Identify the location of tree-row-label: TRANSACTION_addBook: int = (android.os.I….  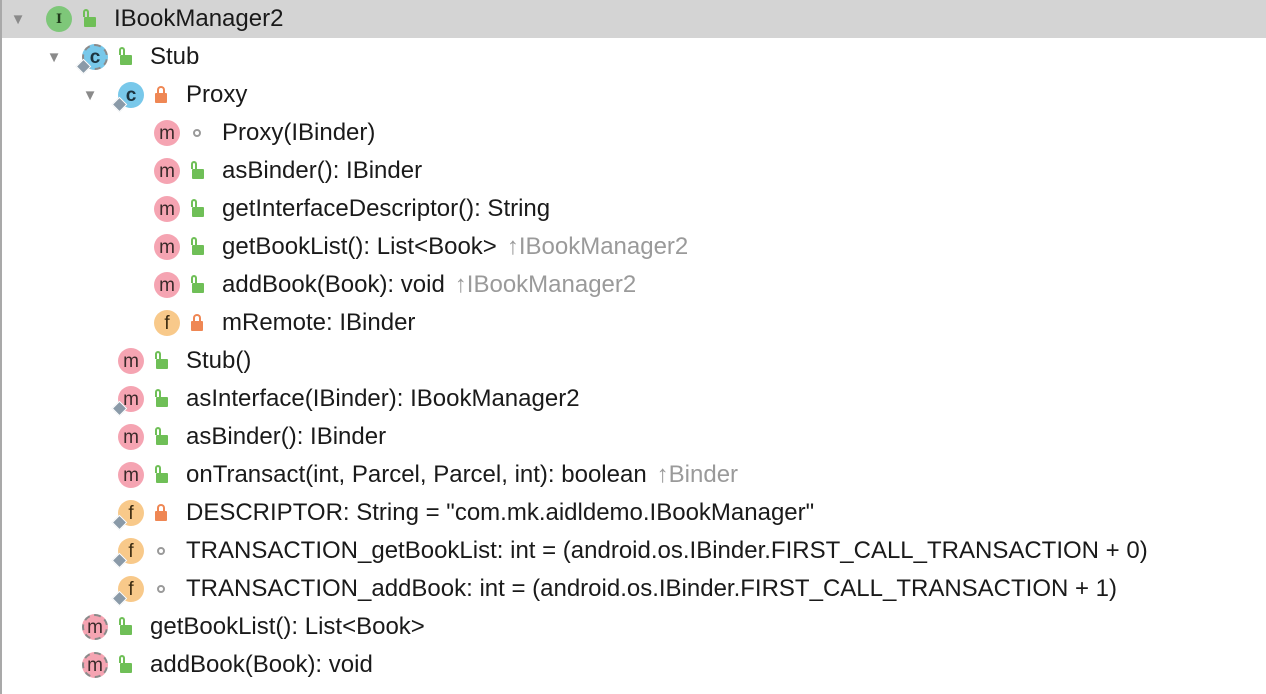
(652, 588).